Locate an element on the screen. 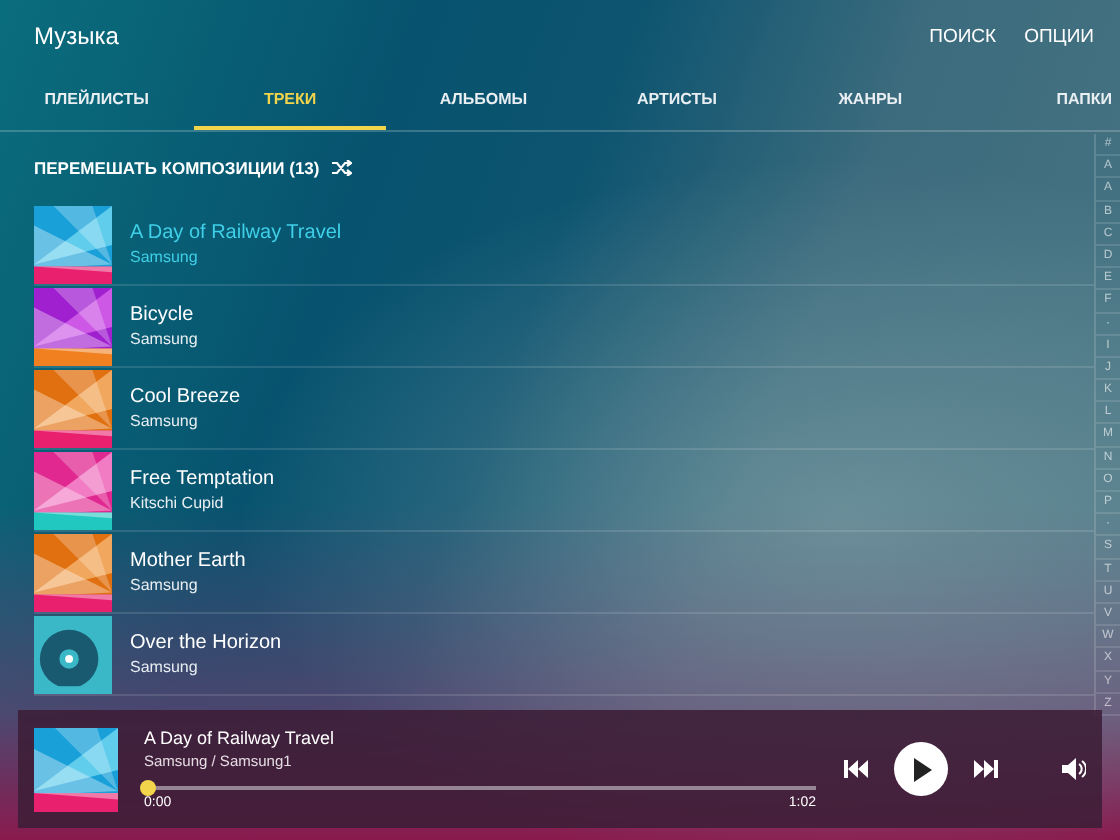 The height and width of the screenshot is (840, 1120). track-title: Cool Breeze is located at coordinates (185, 397).